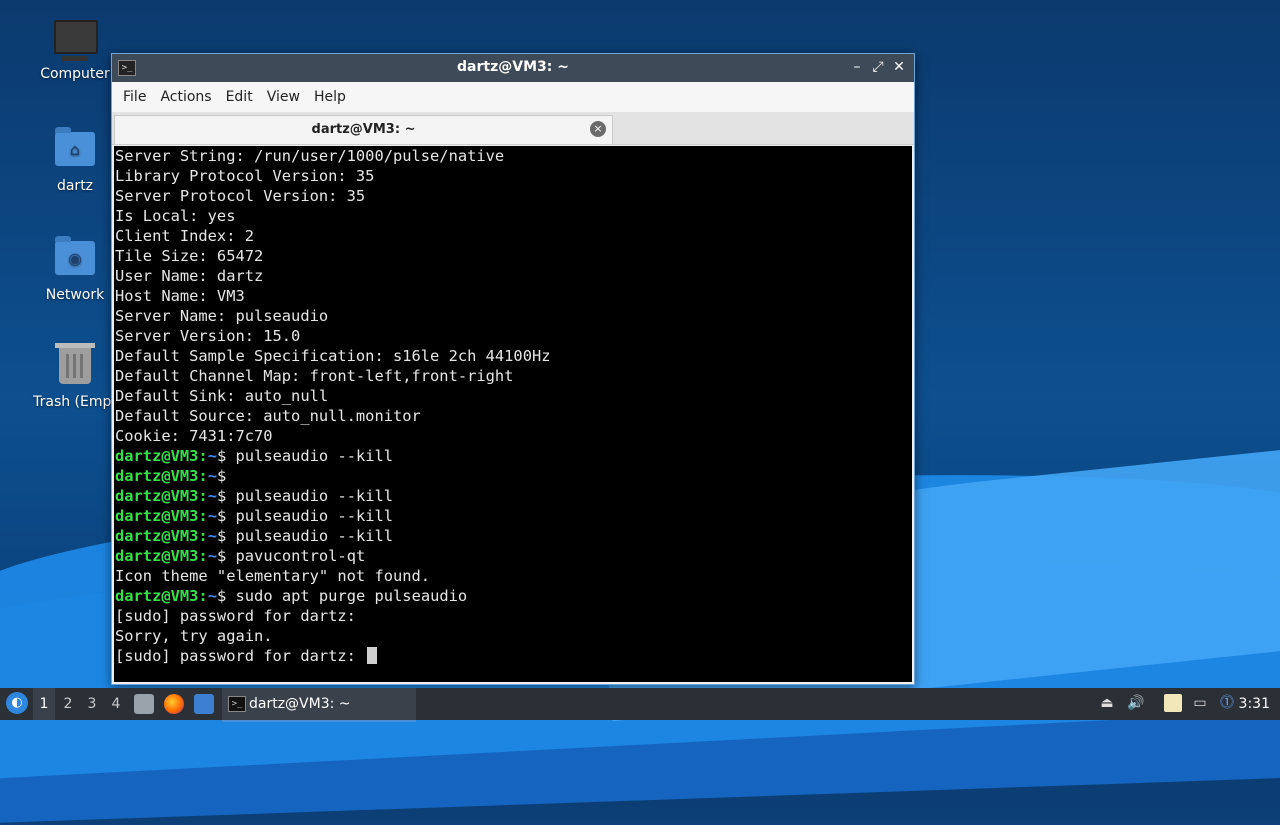 The width and height of the screenshot is (1280, 825). I want to click on minimize-button: –, so click(857, 67).